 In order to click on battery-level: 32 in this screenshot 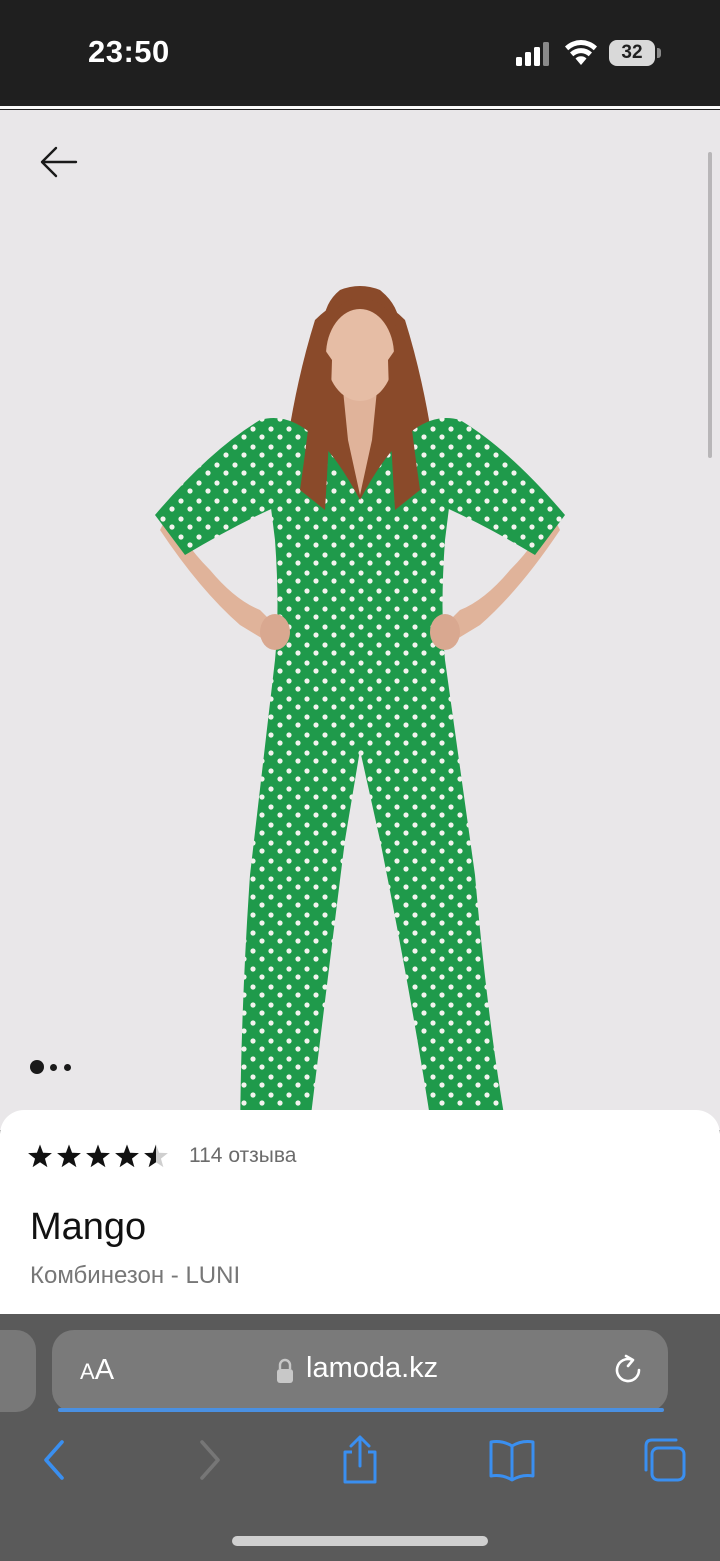, I will do `click(632, 52)`.